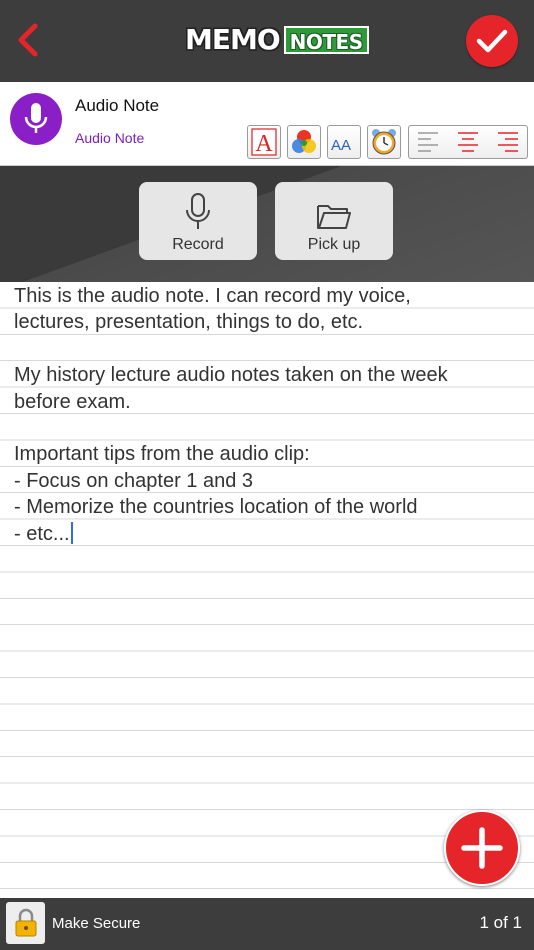 This screenshot has width=534, height=950. I want to click on note-title: Audio Note, so click(117, 106).